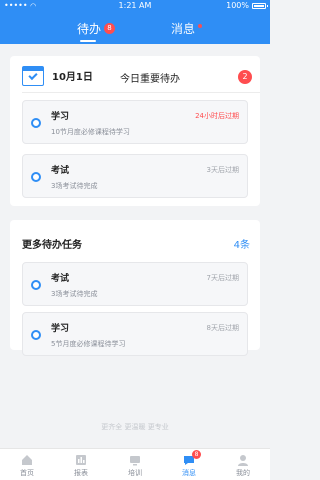  I want to click on active-tab-indicator, so click(88, 41).